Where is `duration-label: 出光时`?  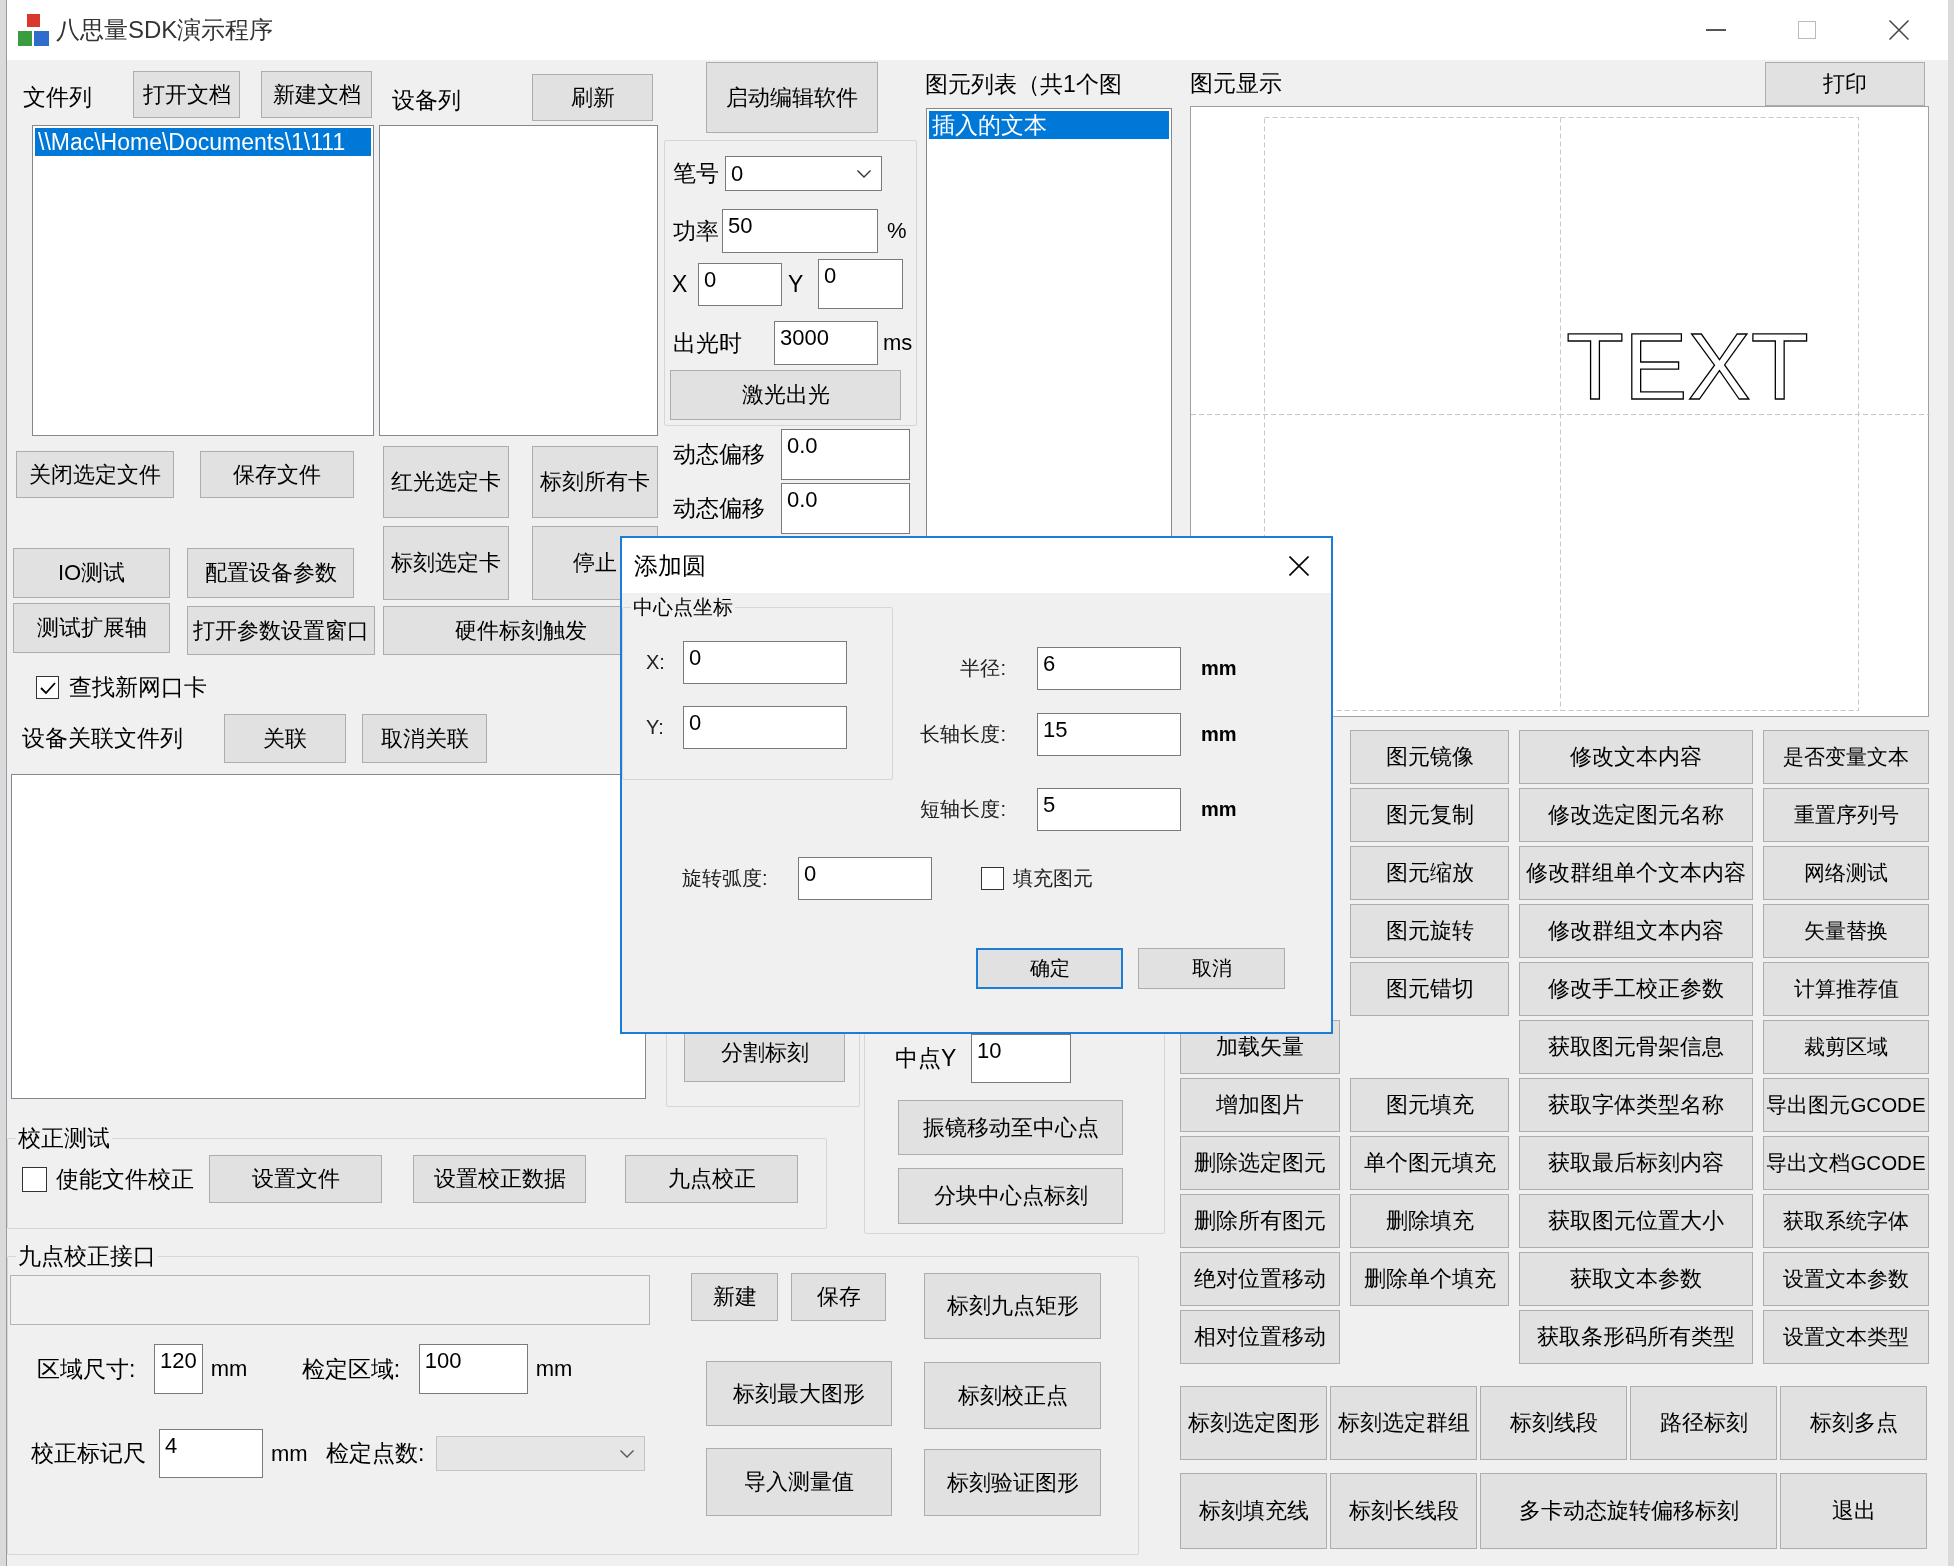
duration-label: 出光时 is located at coordinates (708, 343).